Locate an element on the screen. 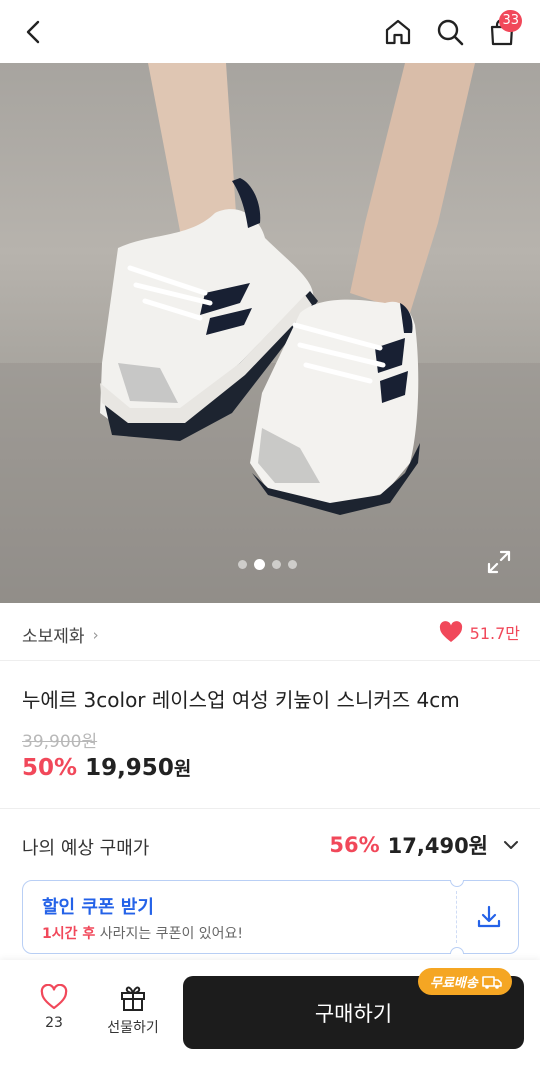 The width and height of the screenshot is (540, 1065). currency-unit: 원 is located at coordinates (182, 769).